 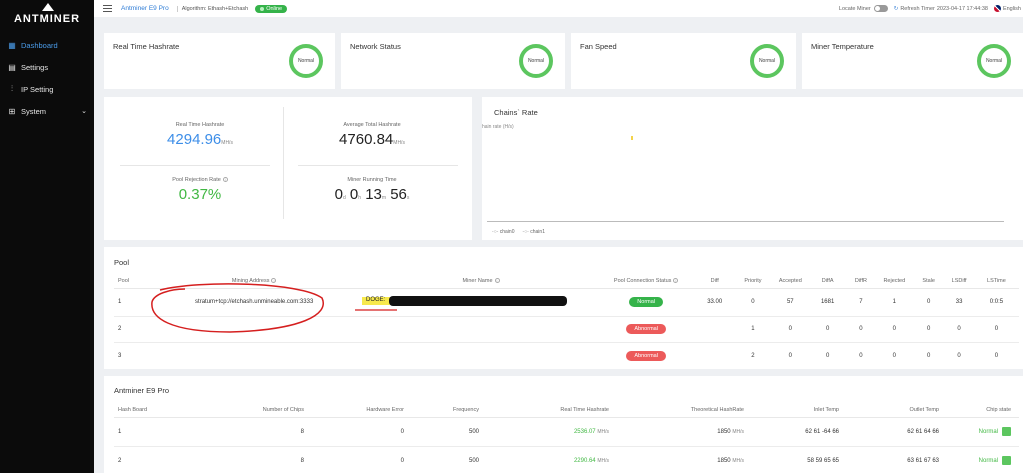 What do you see at coordinates (200, 135) in the screenshot?
I see `stat-realtime-hashrate: Real Time Hashrate 4294.96MH/s` at bounding box center [200, 135].